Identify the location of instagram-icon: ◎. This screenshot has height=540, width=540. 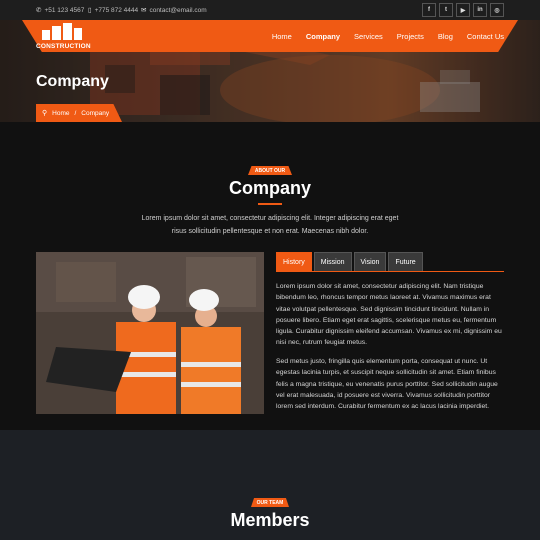
(497, 10).